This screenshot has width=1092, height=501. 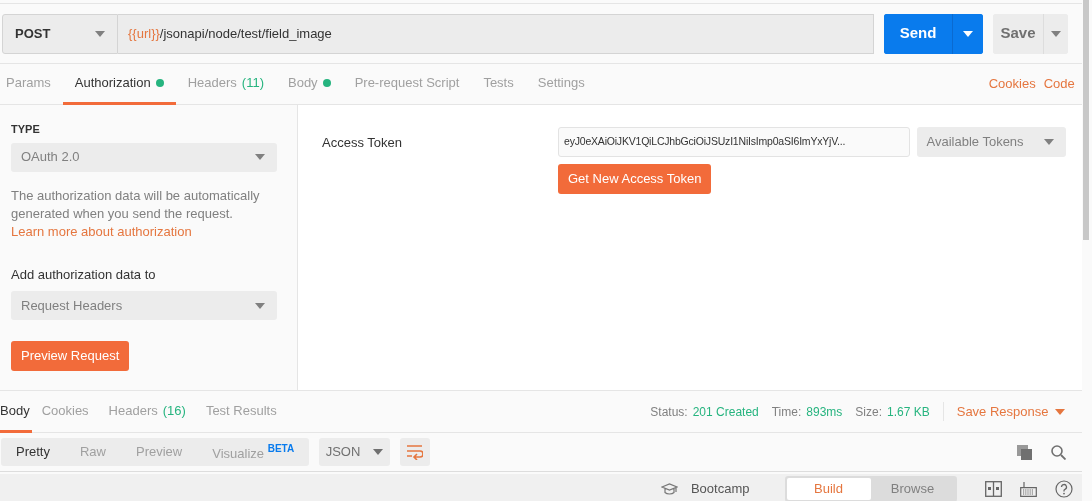 I want to click on copy-icon, so click(x=1024, y=452).